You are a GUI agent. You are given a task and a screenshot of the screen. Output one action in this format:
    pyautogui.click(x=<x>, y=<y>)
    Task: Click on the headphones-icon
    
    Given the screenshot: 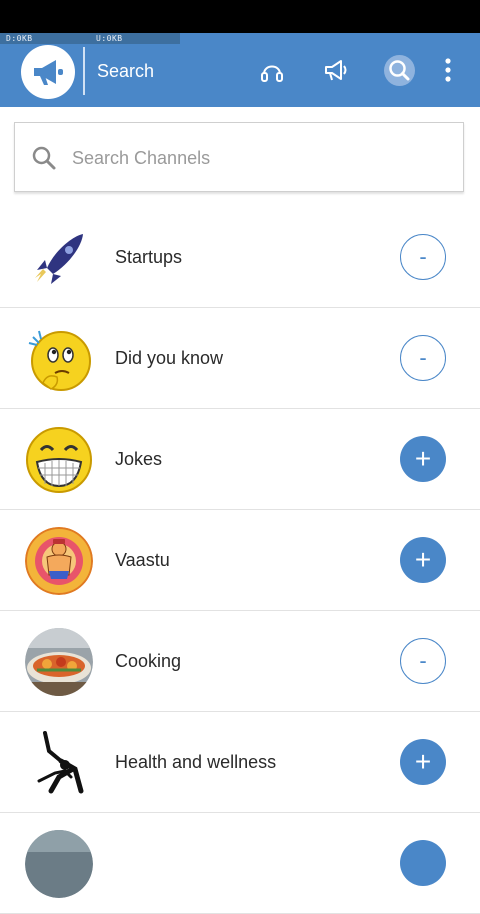 What is the action you would take?
    pyautogui.click(x=272, y=73)
    